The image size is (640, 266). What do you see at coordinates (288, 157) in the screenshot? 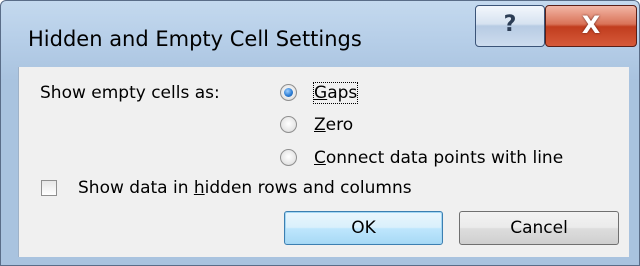
I see `radio-connect-line` at bounding box center [288, 157].